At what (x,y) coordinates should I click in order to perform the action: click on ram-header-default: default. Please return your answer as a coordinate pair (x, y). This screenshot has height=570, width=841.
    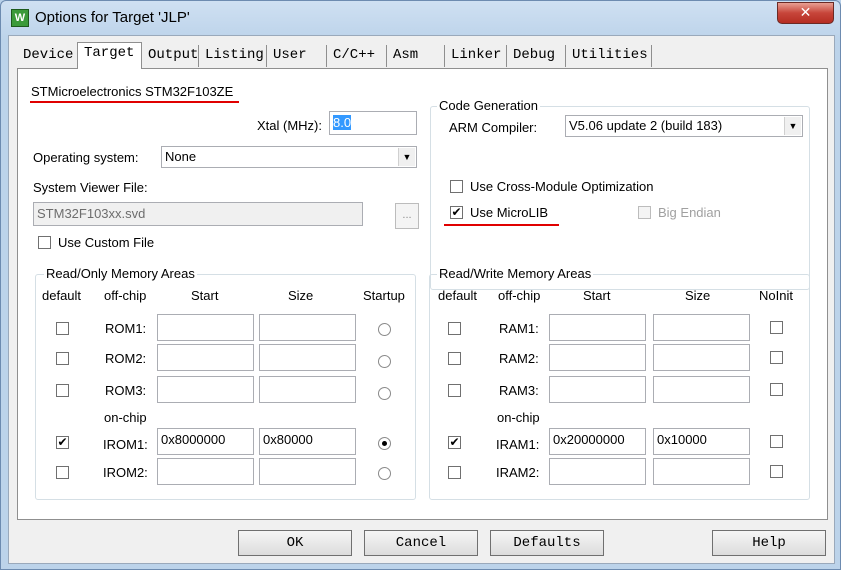
    Looking at the image, I should click on (458, 295).